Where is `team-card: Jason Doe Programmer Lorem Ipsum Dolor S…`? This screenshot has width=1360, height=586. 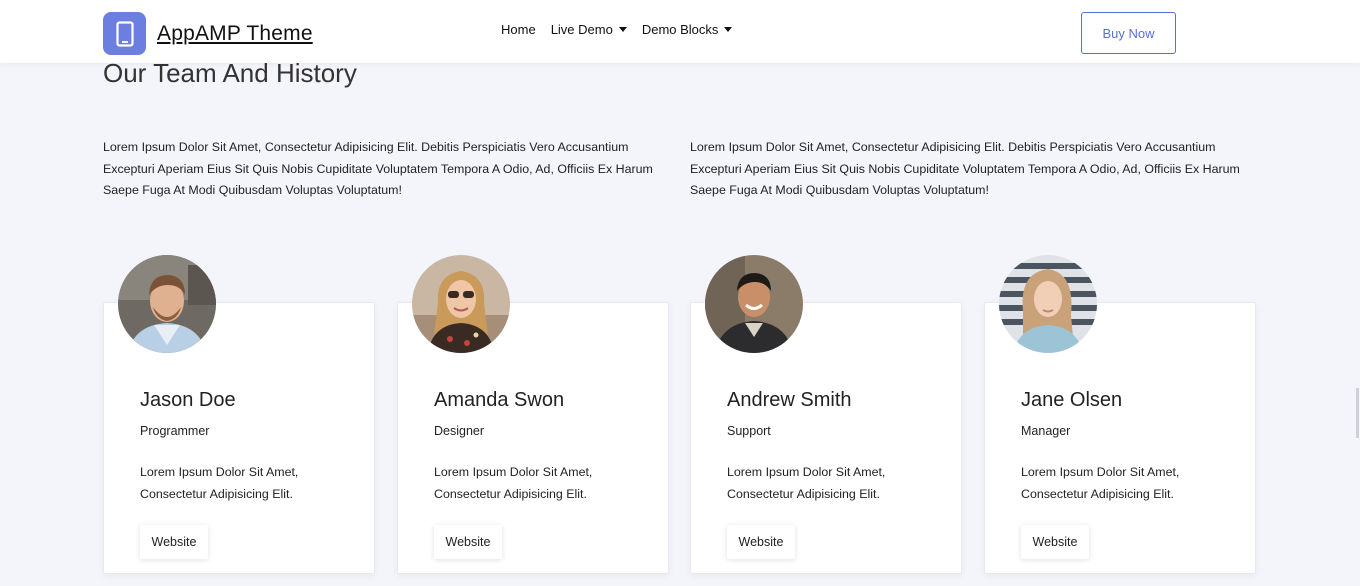 team-card: Jason Doe Programmer Lorem Ipsum Dolor S… is located at coordinates (239, 414).